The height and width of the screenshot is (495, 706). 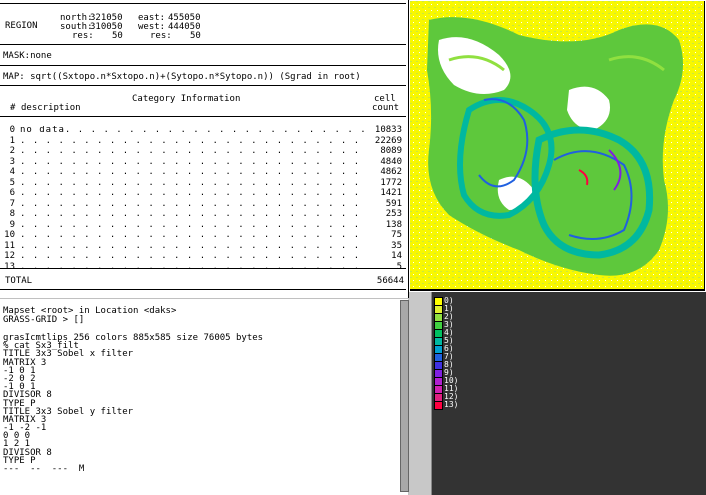 I want to click on category-count: 1772, so click(x=391, y=182).